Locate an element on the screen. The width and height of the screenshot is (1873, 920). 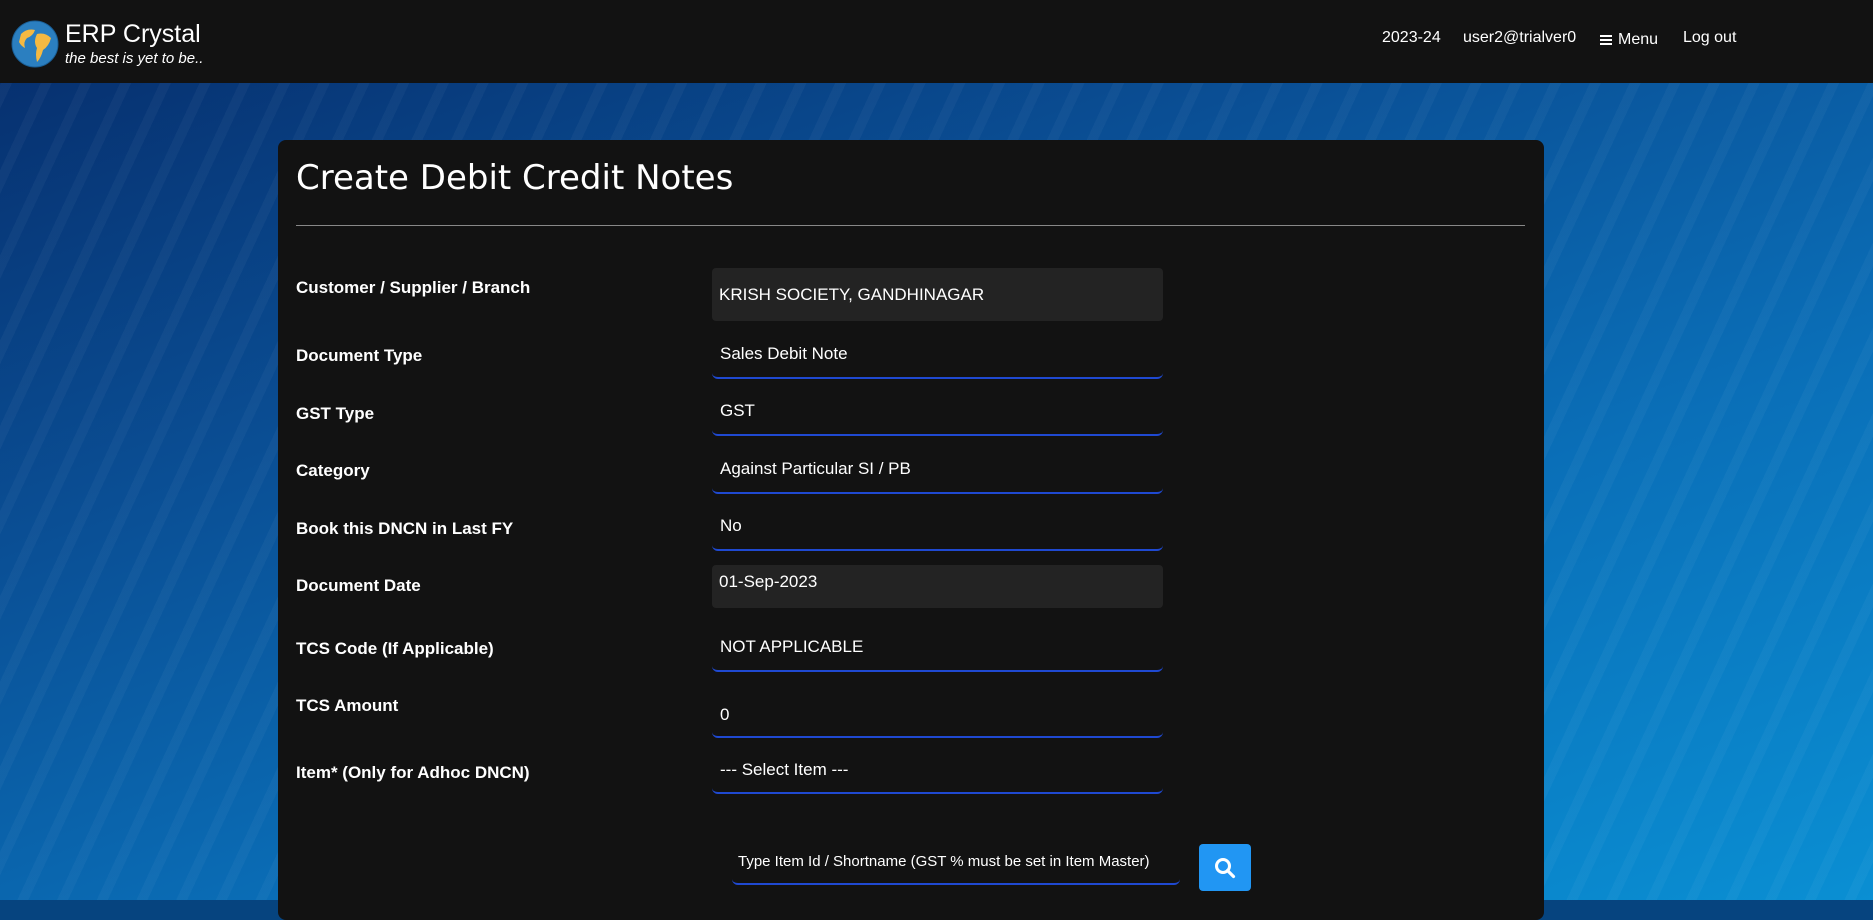
search-icon is located at coordinates (1225, 867).